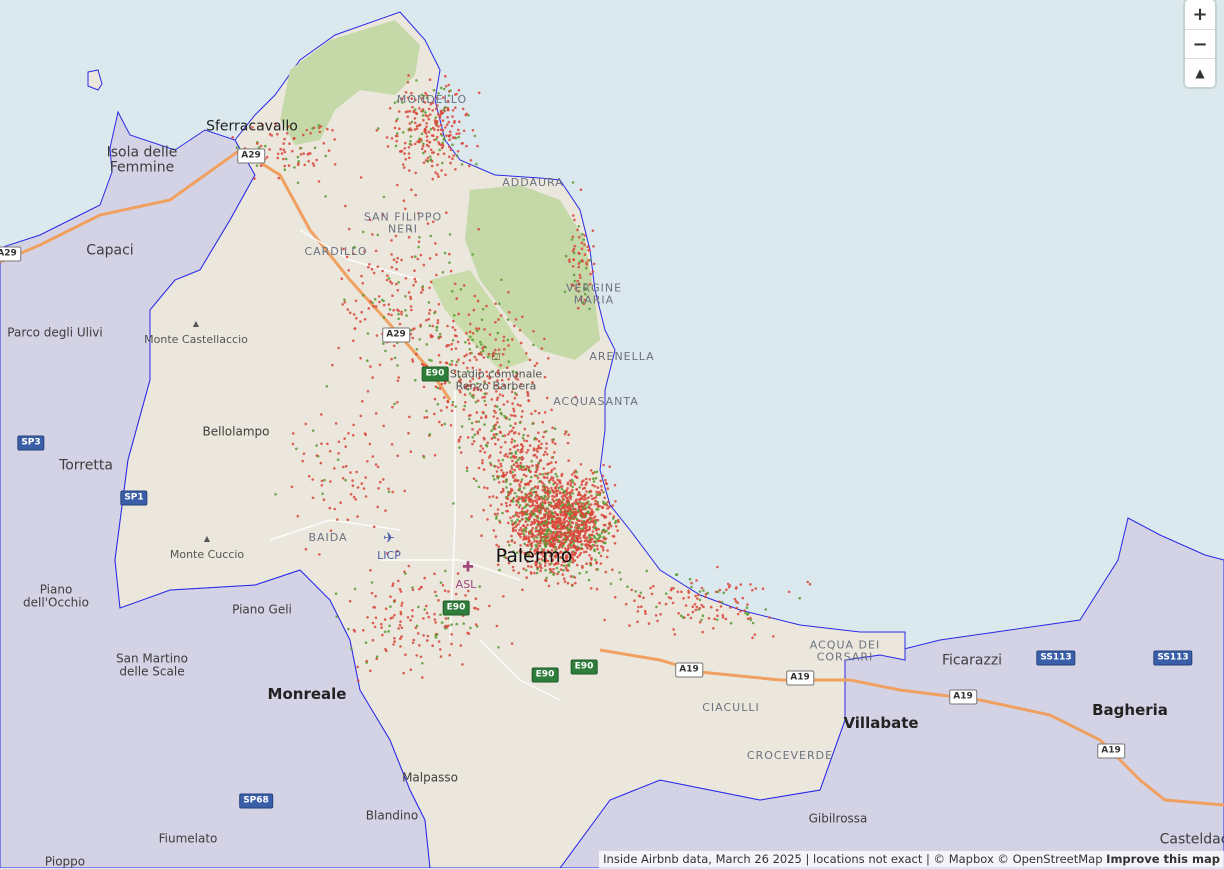 This screenshot has height=869, width=1224. What do you see at coordinates (1200, 14) in the screenshot?
I see `zoom-in-button: +` at bounding box center [1200, 14].